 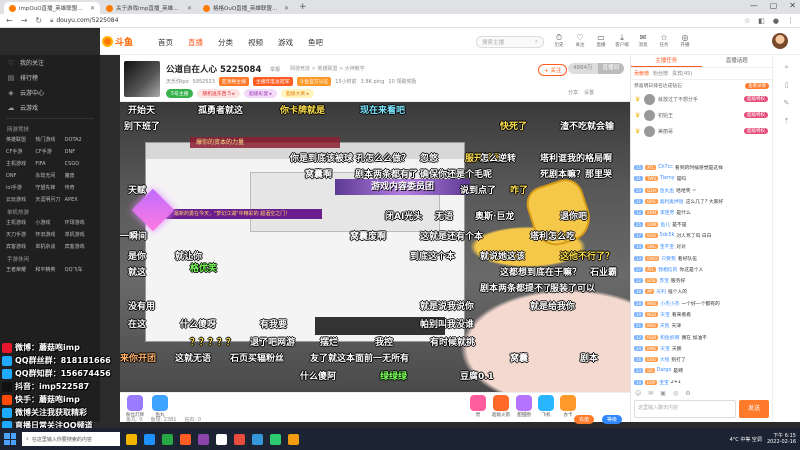 I want to click on chat-message: 19 NGD 天宝 看来看看, so click(x=702, y=314).